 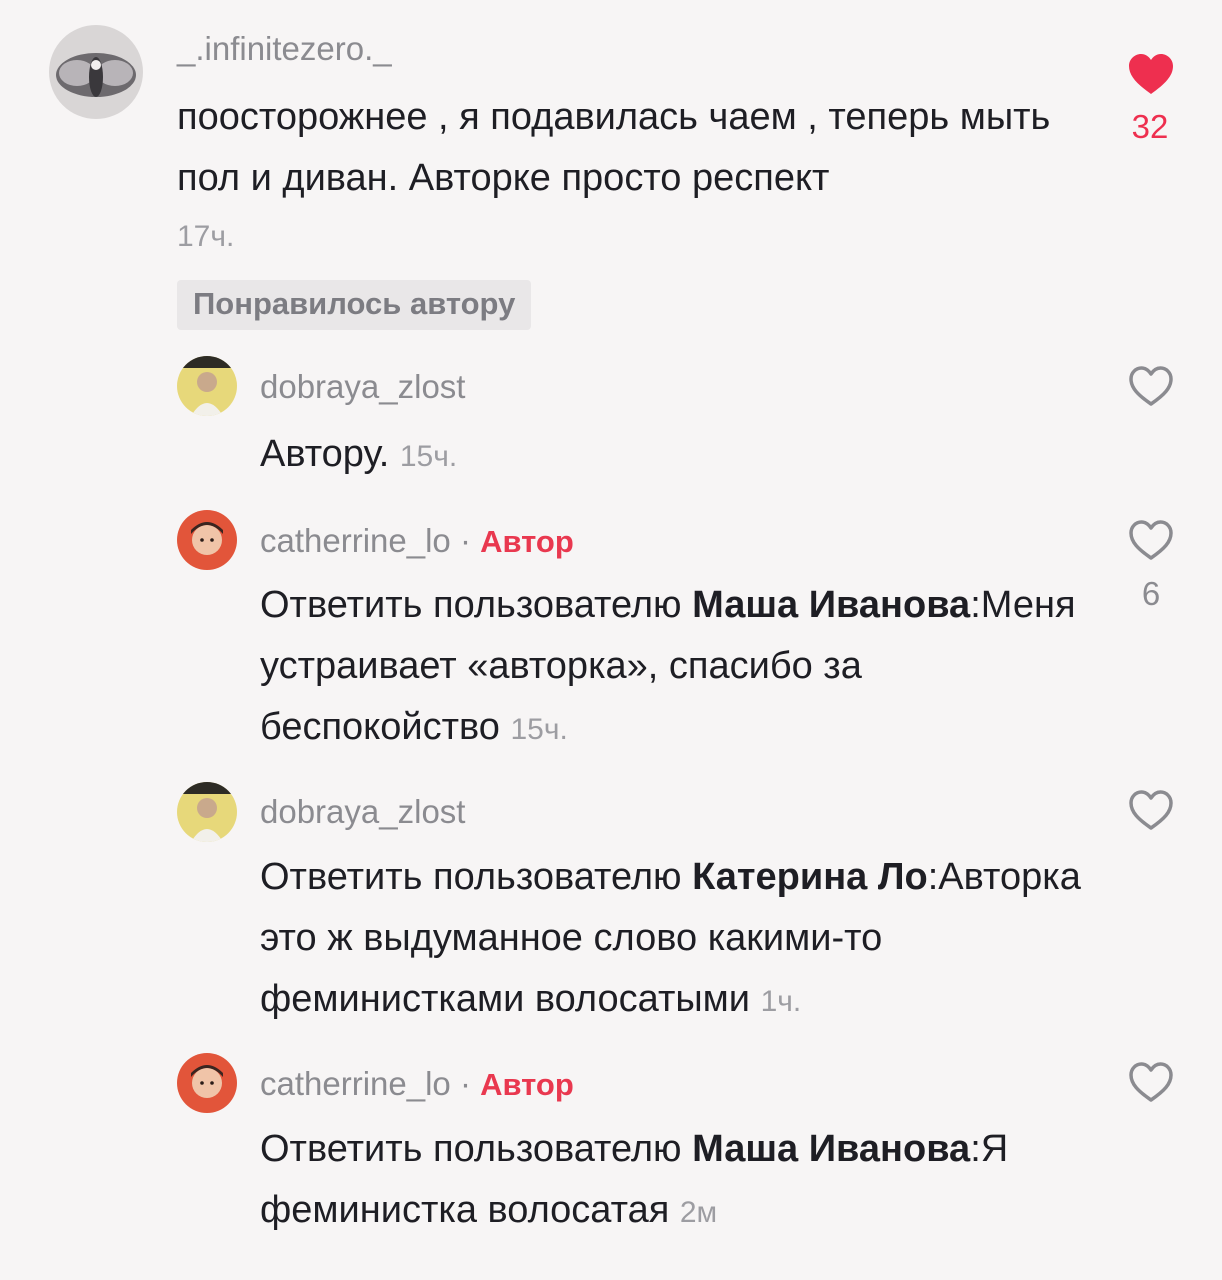 What do you see at coordinates (810, 877) in the screenshot?
I see `reply-target: Катерина Ло` at bounding box center [810, 877].